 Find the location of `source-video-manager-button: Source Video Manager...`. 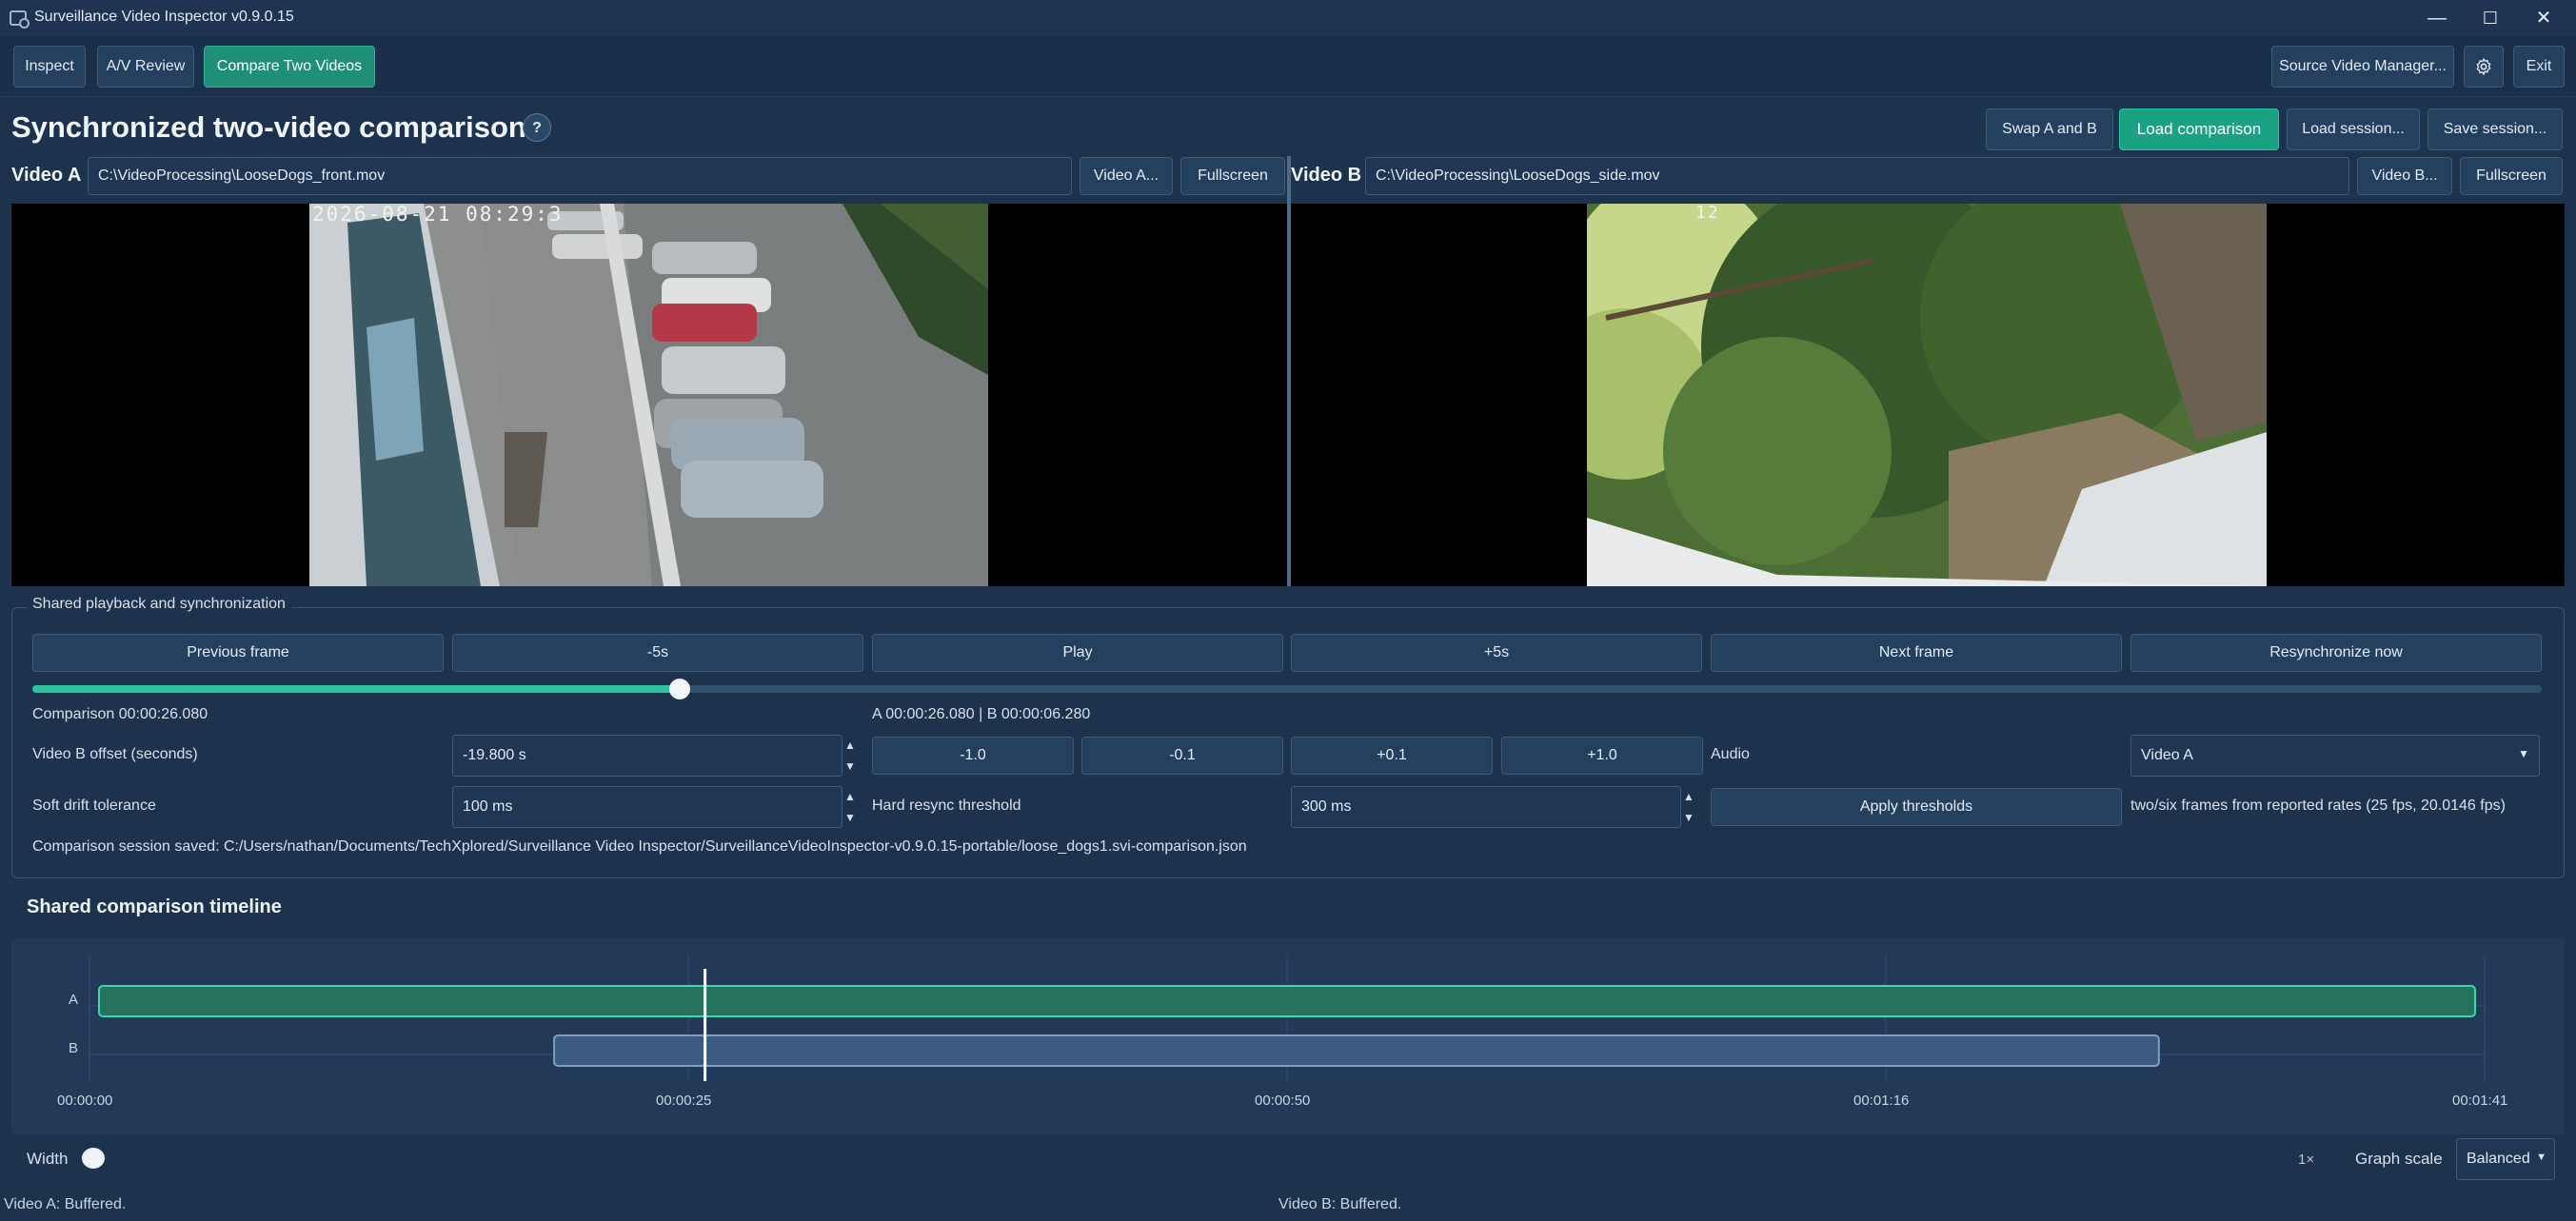

source-video-manager-button: Source Video Manager... is located at coordinates (2362, 67).